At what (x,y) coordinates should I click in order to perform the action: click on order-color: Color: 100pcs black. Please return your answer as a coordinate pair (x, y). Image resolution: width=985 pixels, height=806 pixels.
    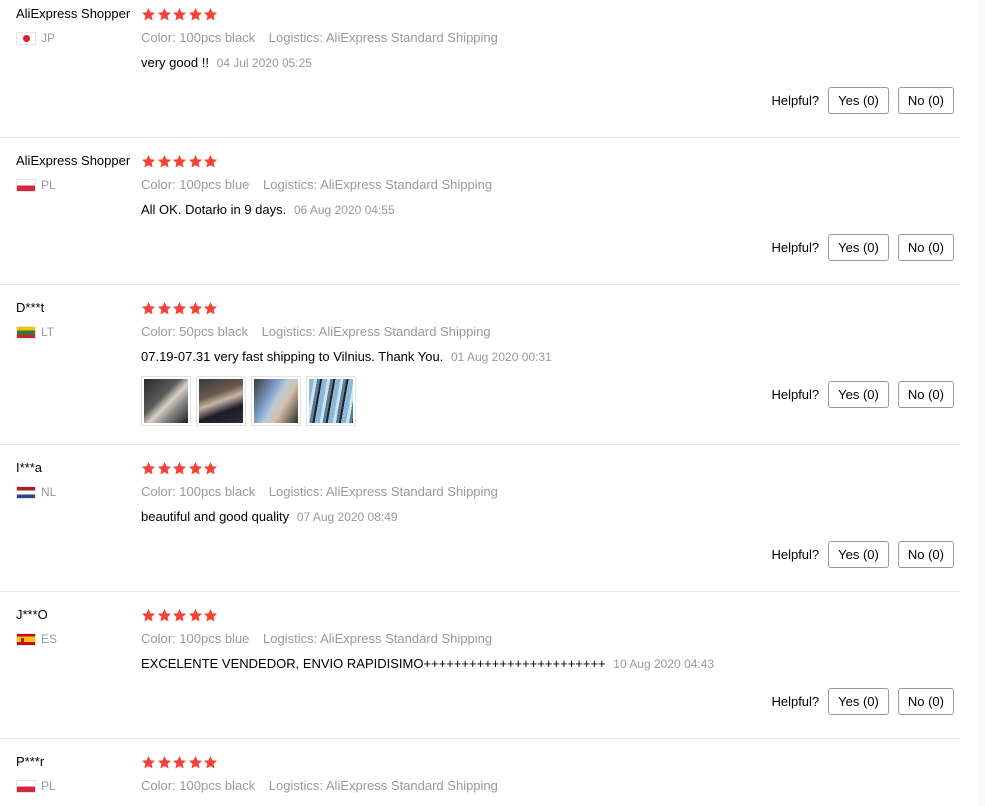
    Looking at the image, I should click on (198, 785).